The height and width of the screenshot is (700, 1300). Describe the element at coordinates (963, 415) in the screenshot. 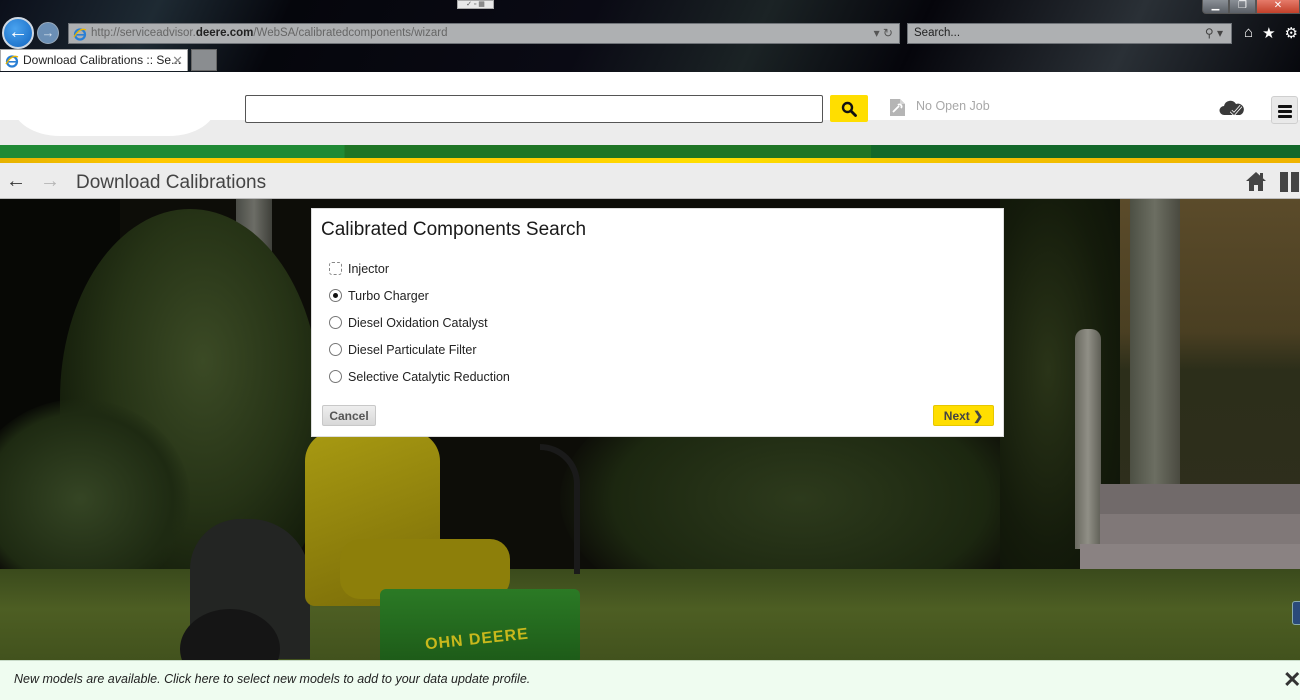

I see `next-button: Next ❯` at that location.